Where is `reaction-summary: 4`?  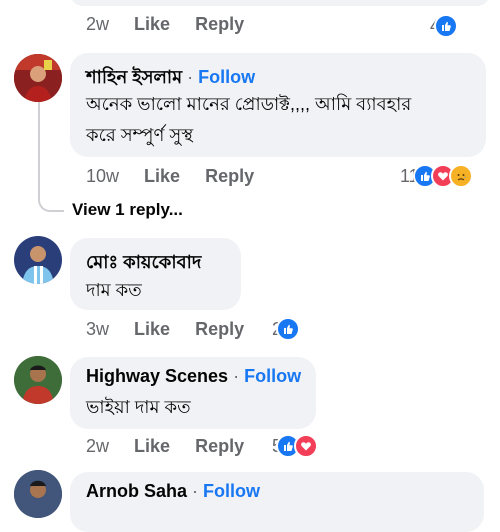 reaction-summary: 4 is located at coordinates (444, 26).